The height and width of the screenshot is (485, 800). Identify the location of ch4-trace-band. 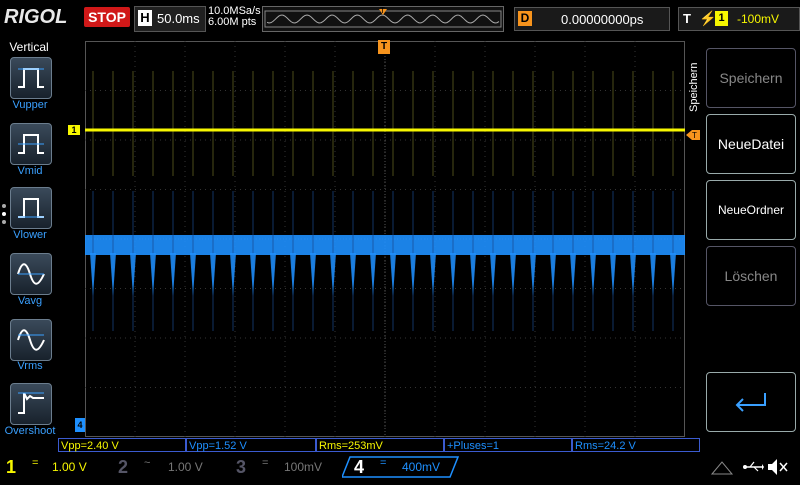
(385, 245).